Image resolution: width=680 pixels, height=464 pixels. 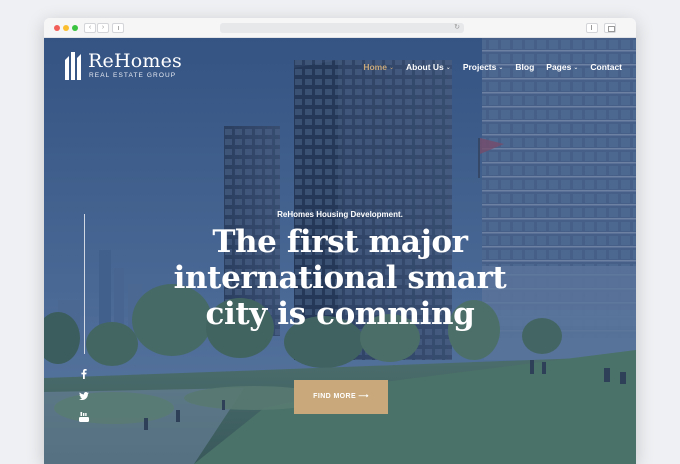 I want to click on nav-item-home: Home ⌄, so click(x=378, y=67).